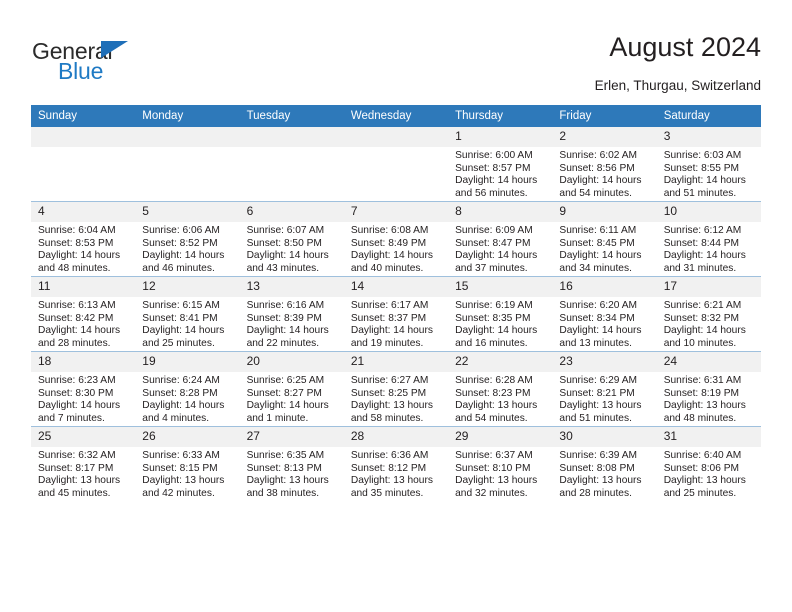 This screenshot has height=612, width=792. Describe the element at coordinates (291, 437) in the screenshot. I see `day-number: 27` at that location.